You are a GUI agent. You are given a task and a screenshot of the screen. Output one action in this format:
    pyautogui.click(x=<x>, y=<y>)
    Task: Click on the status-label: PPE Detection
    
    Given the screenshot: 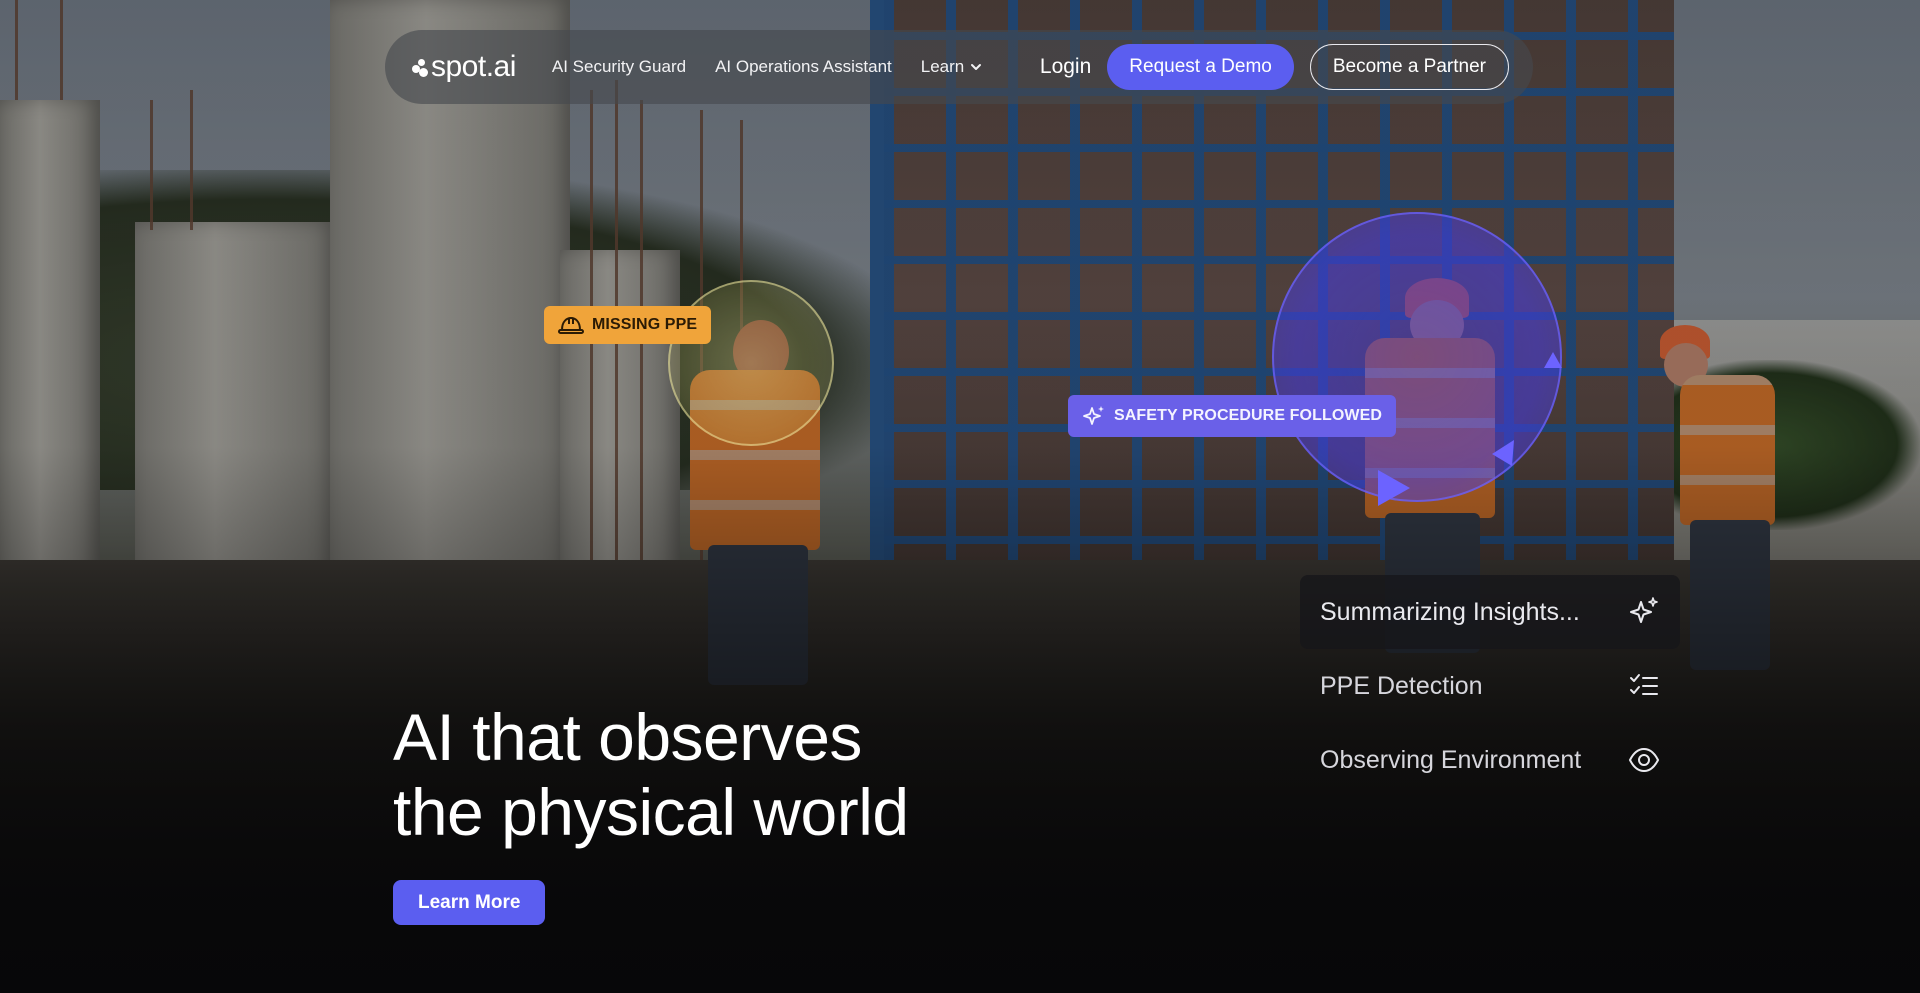 What is the action you would take?
    pyautogui.click(x=1401, y=685)
    